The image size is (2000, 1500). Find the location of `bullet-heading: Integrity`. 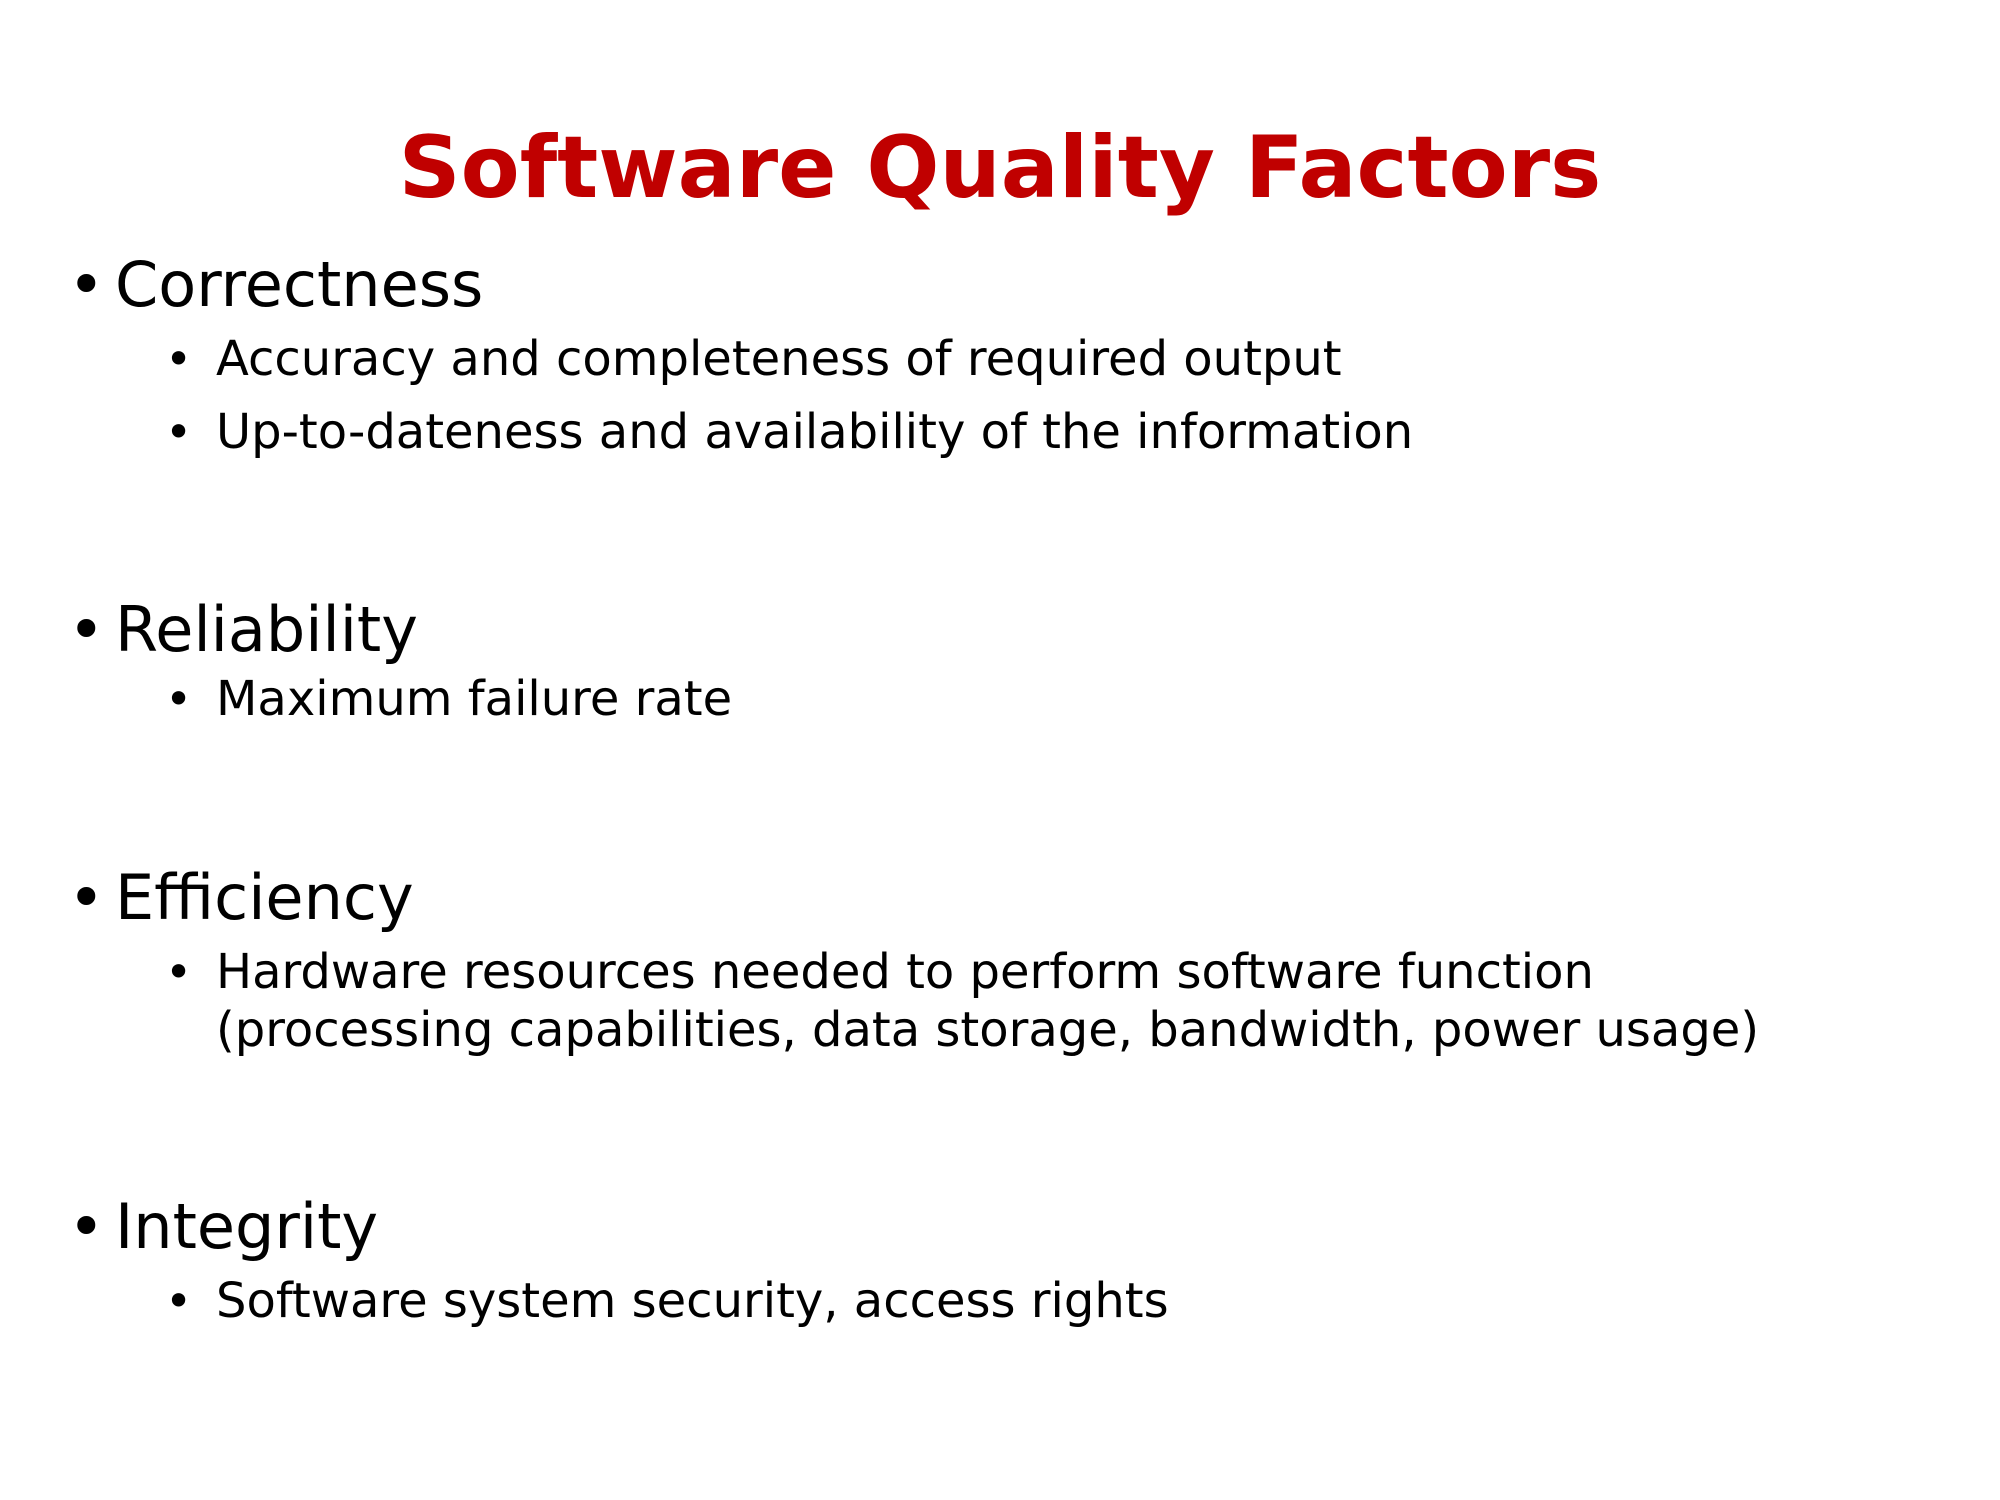

bullet-heading: Integrity is located at coordinates (247, 1226).